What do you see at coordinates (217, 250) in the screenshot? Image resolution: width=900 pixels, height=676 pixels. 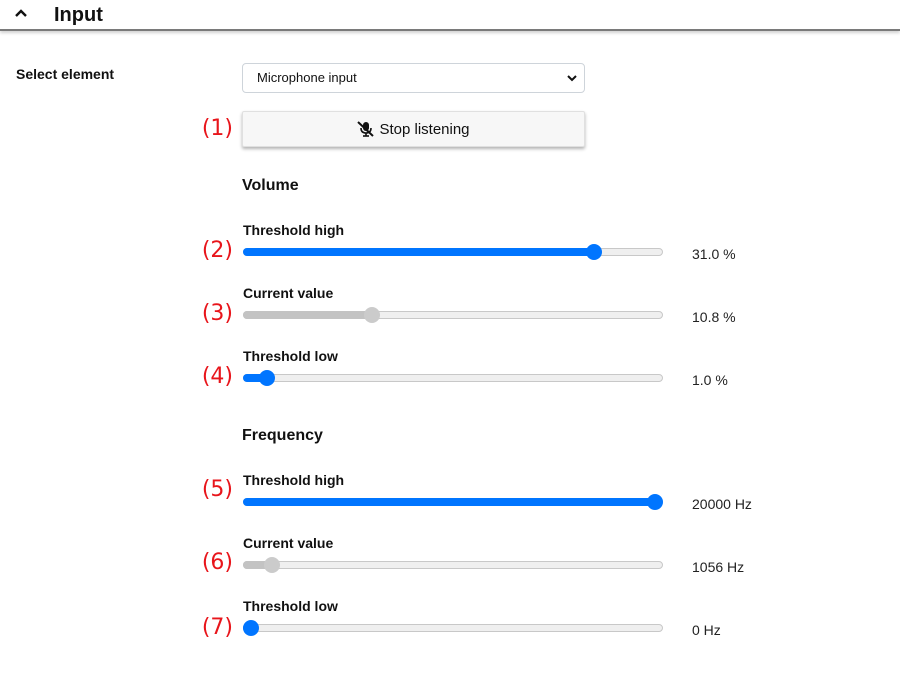 I see `annotation-marker-2: (2)` at bounding box center [217, 250].